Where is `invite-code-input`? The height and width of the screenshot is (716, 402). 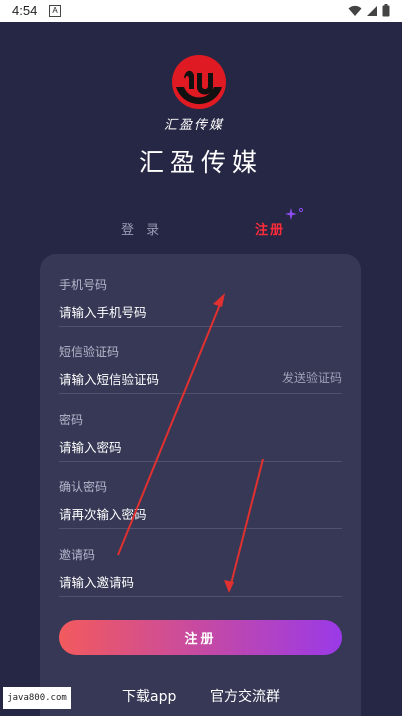
invite-code-input is located at coordinates (159, 582).